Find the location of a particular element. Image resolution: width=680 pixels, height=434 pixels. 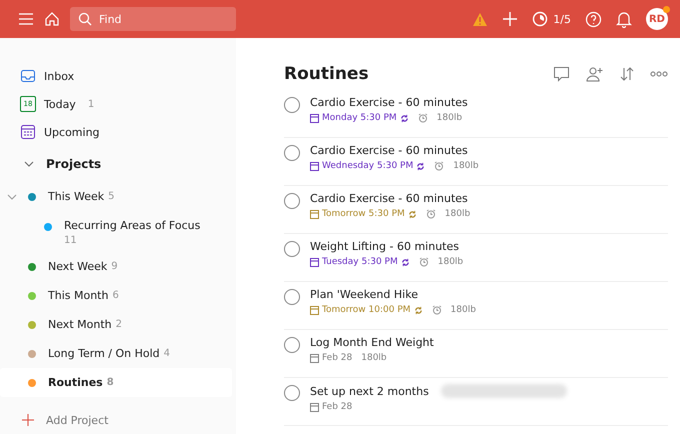

project-count: 2 is located at coordinates (119, 324).